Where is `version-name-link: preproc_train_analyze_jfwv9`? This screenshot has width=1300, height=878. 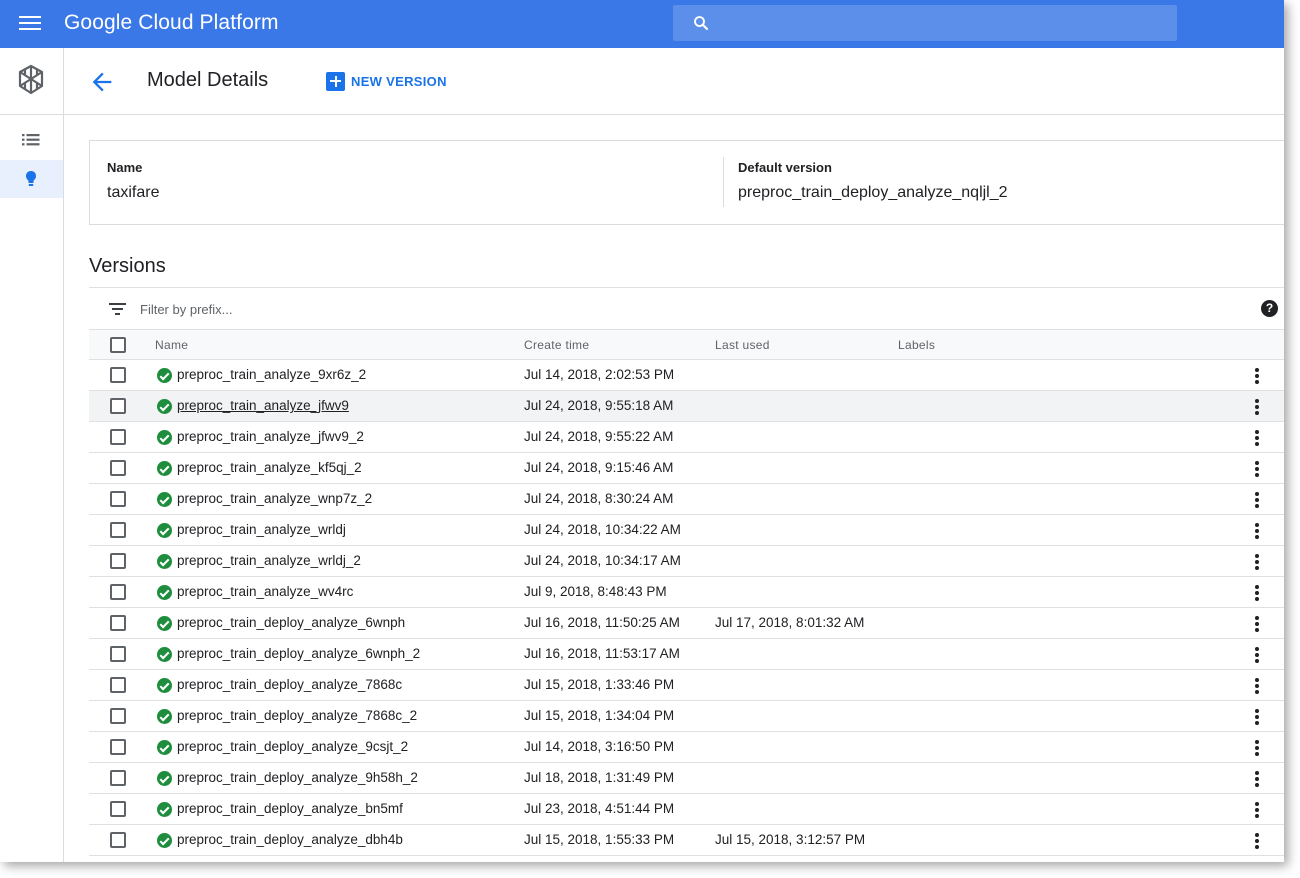
version-name-link: preproc_train_analyze_jfwv9 is located at coordinates (263, 405).